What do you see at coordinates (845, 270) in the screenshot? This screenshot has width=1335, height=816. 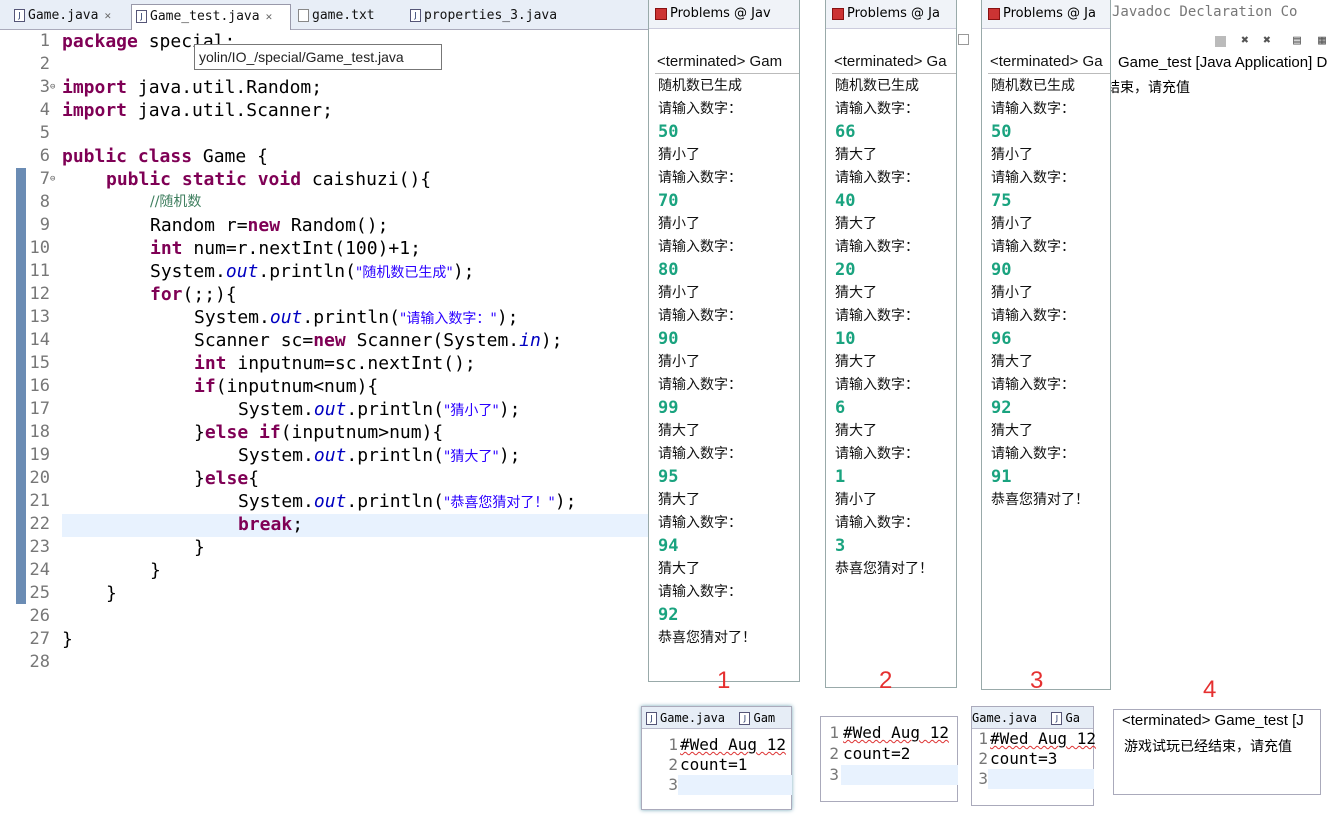 I see `console-input-line: 20` at bounding box center [845, 270].